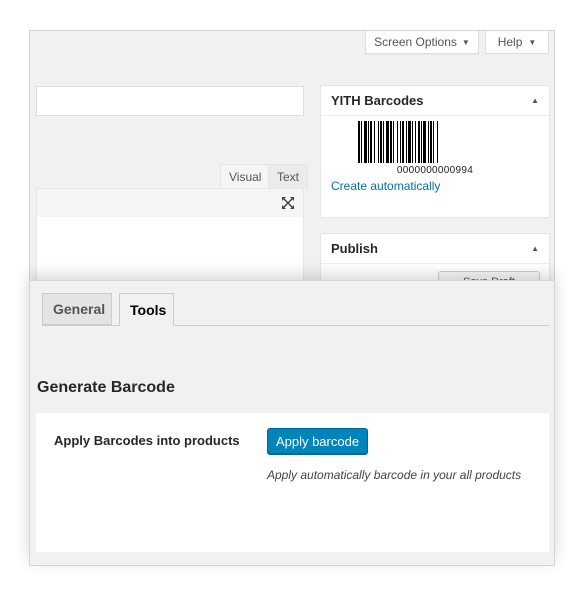 The width and height of the screenshot is (582, 596). Describe the element at coordinates (398, 142) in the screenshot. I see `barcode-icon` at that location.